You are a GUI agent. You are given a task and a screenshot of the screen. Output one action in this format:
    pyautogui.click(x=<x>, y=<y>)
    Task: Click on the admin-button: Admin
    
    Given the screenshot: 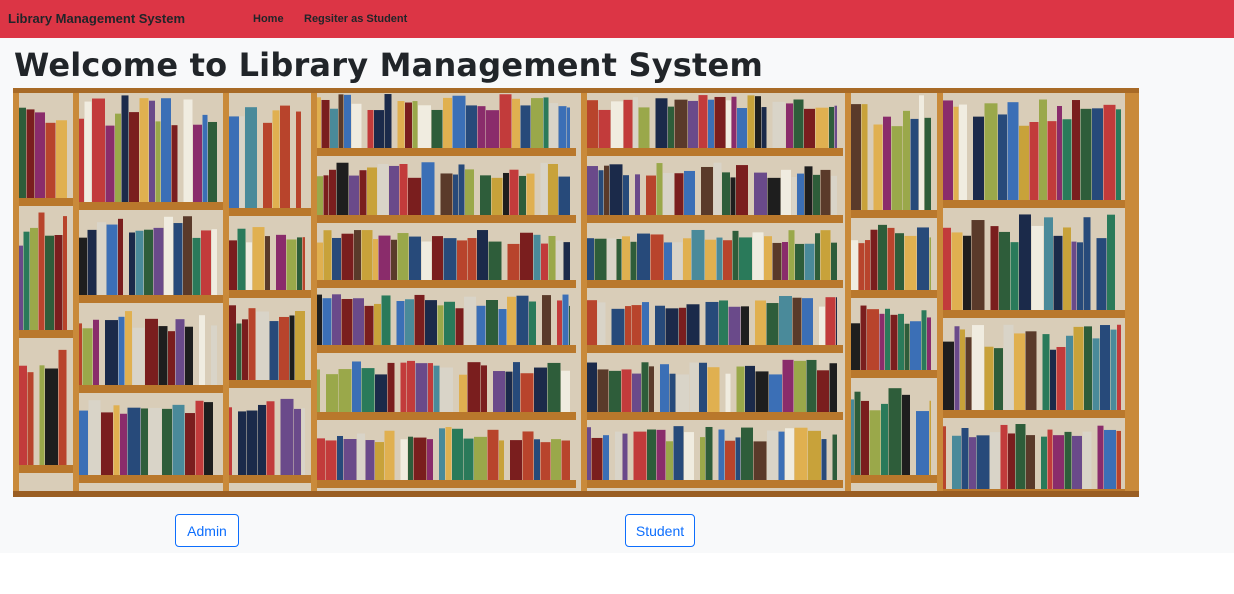 What is the action you would take?
    pyautogui.click(x=207, y=530)
    